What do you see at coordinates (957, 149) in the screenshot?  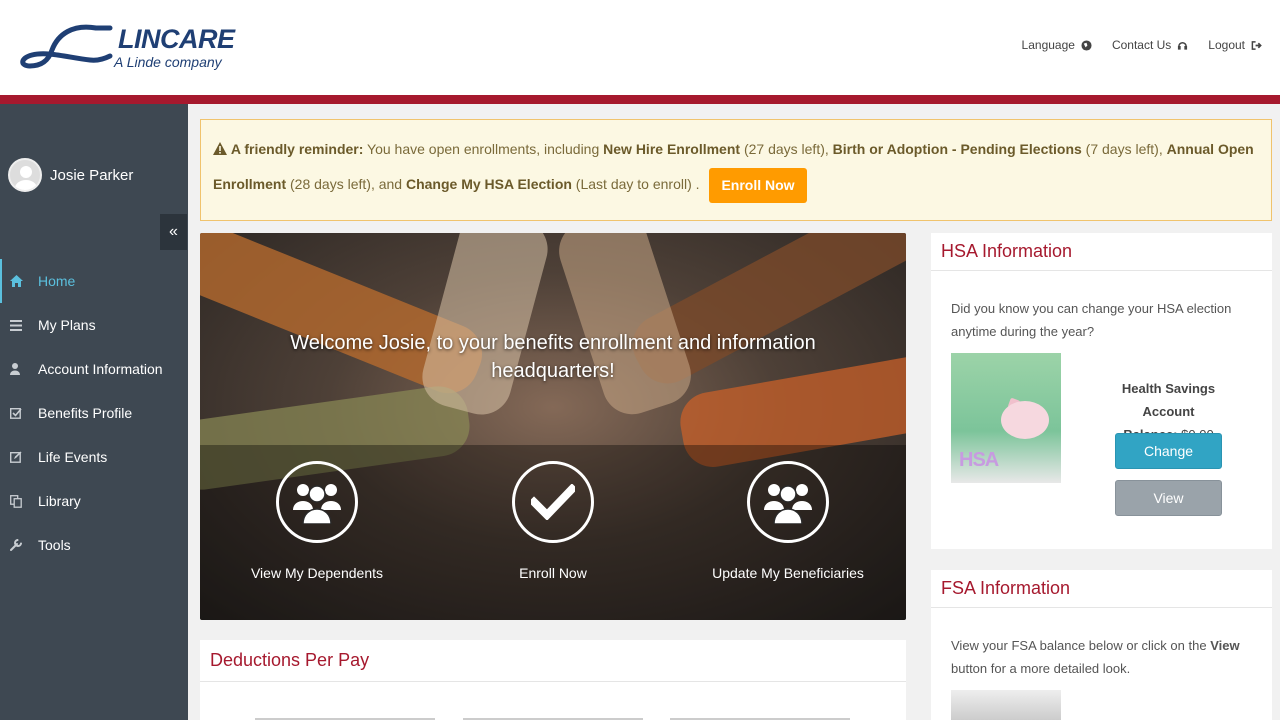 I see `reminder-item-name: Birth or Adoption - Pending Elections` at bounding box center [957, 149].